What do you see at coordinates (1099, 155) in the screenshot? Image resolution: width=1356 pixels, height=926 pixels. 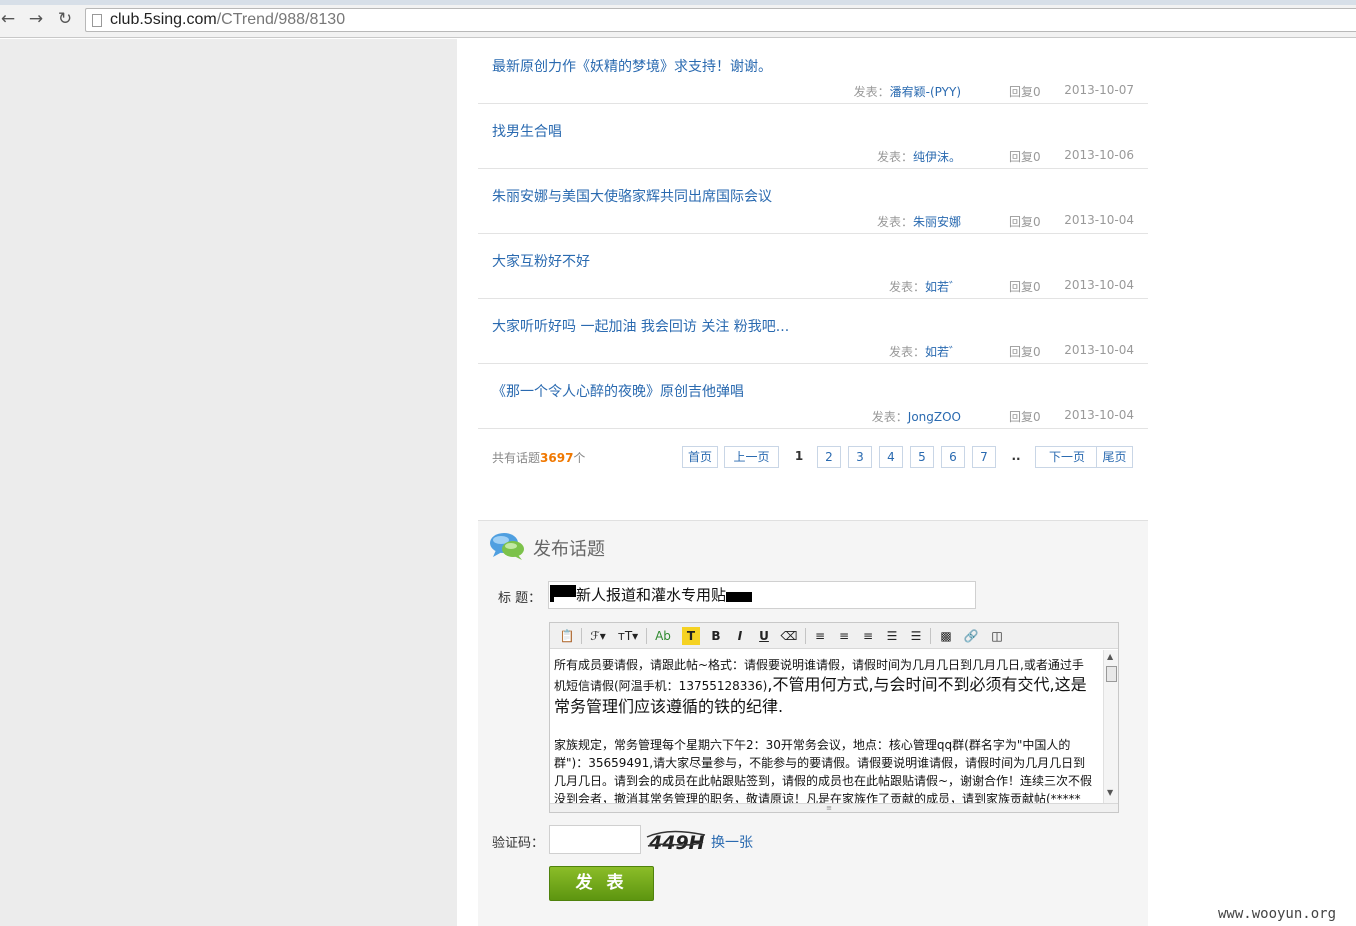 I see `topic-date: 2013-10-06` at bounding box center [1099, 155].